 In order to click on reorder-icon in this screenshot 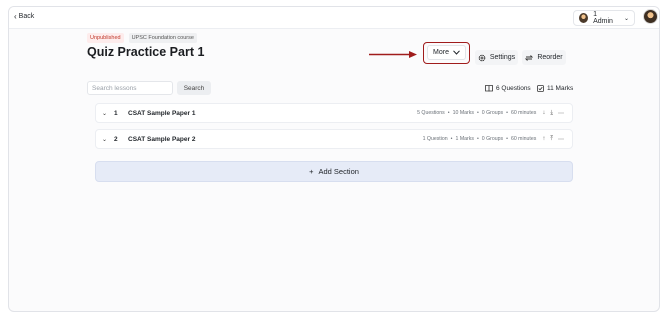, I will do `click(529, 57)`.